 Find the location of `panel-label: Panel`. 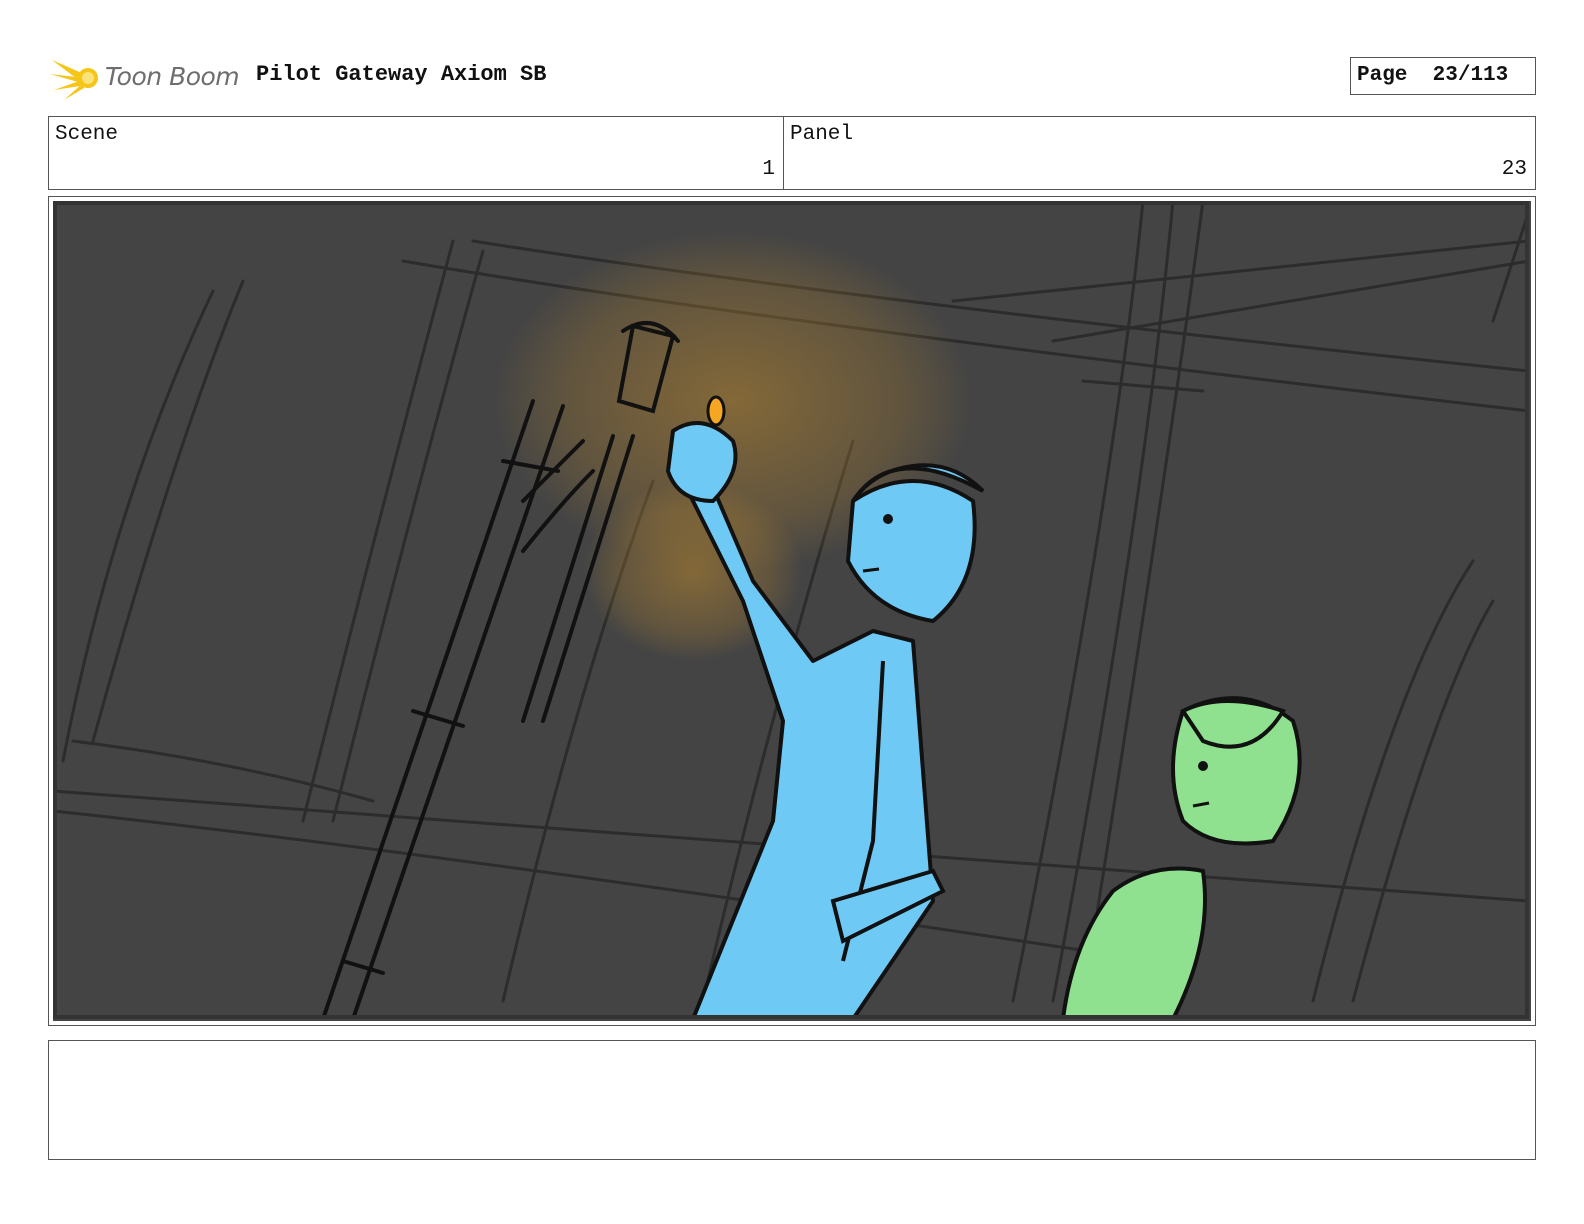

panel-label: Panel is located at coordinates (822, 134).